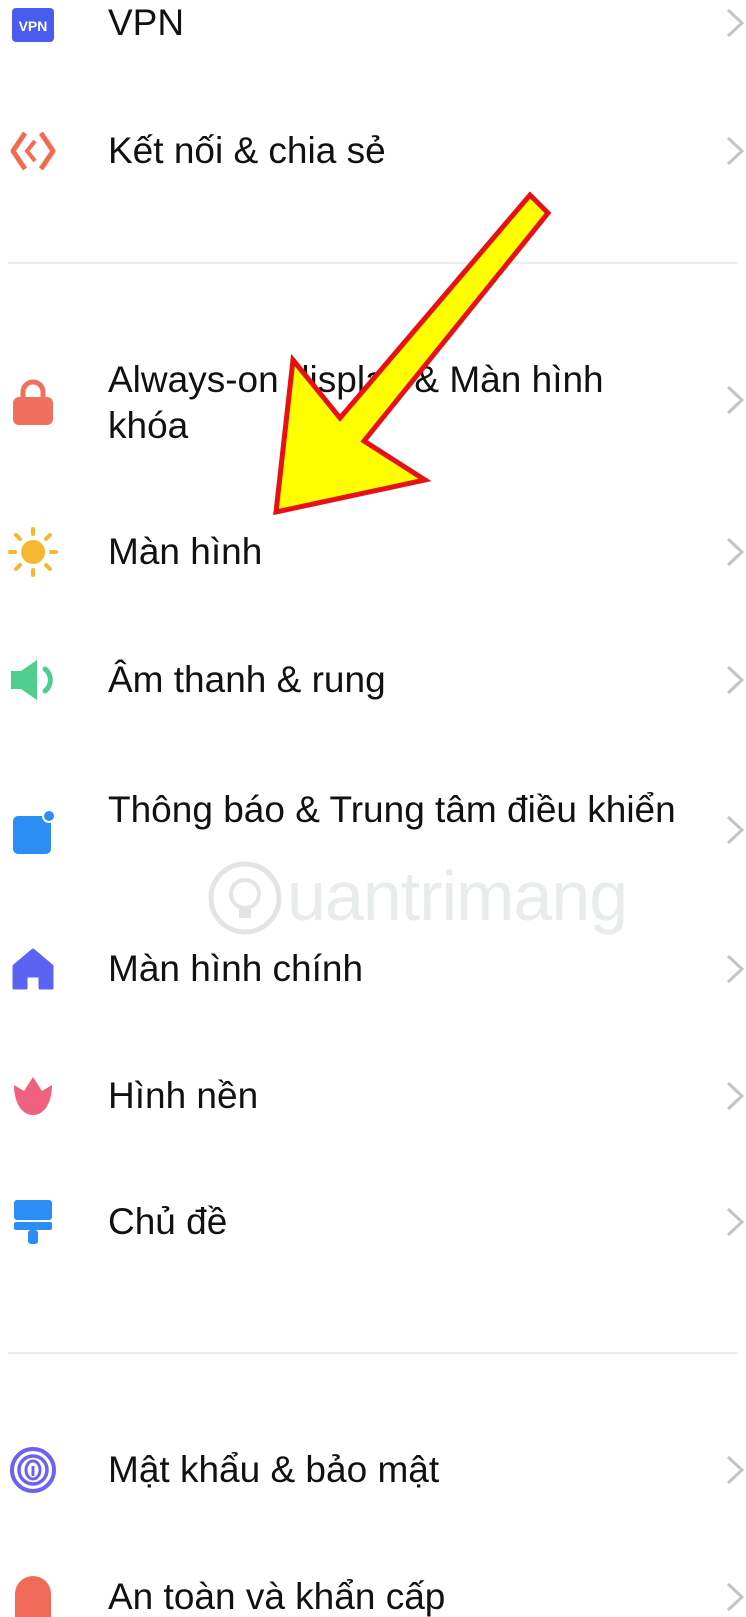 The width and height of the screenshot is (746, 1617). I want to click on settings-item-notifications: Thông báo & Trung tâm điều khiển, so click(373, 835).